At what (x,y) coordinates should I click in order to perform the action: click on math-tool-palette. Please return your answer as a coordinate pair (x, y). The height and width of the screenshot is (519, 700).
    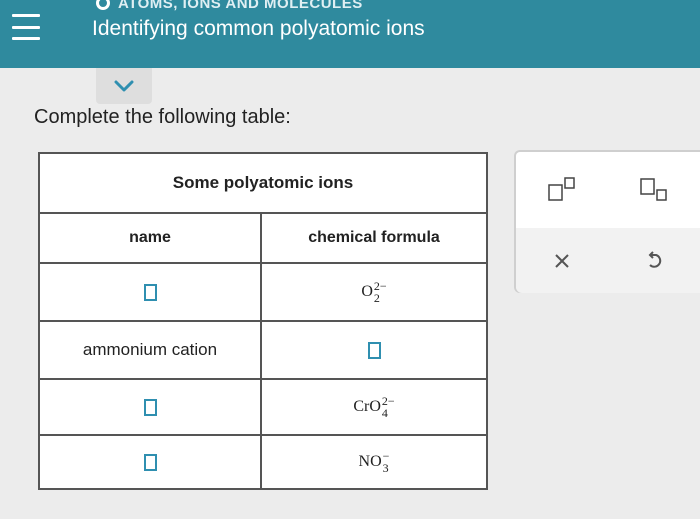
    Looking at the image, I should click on (607, 221).